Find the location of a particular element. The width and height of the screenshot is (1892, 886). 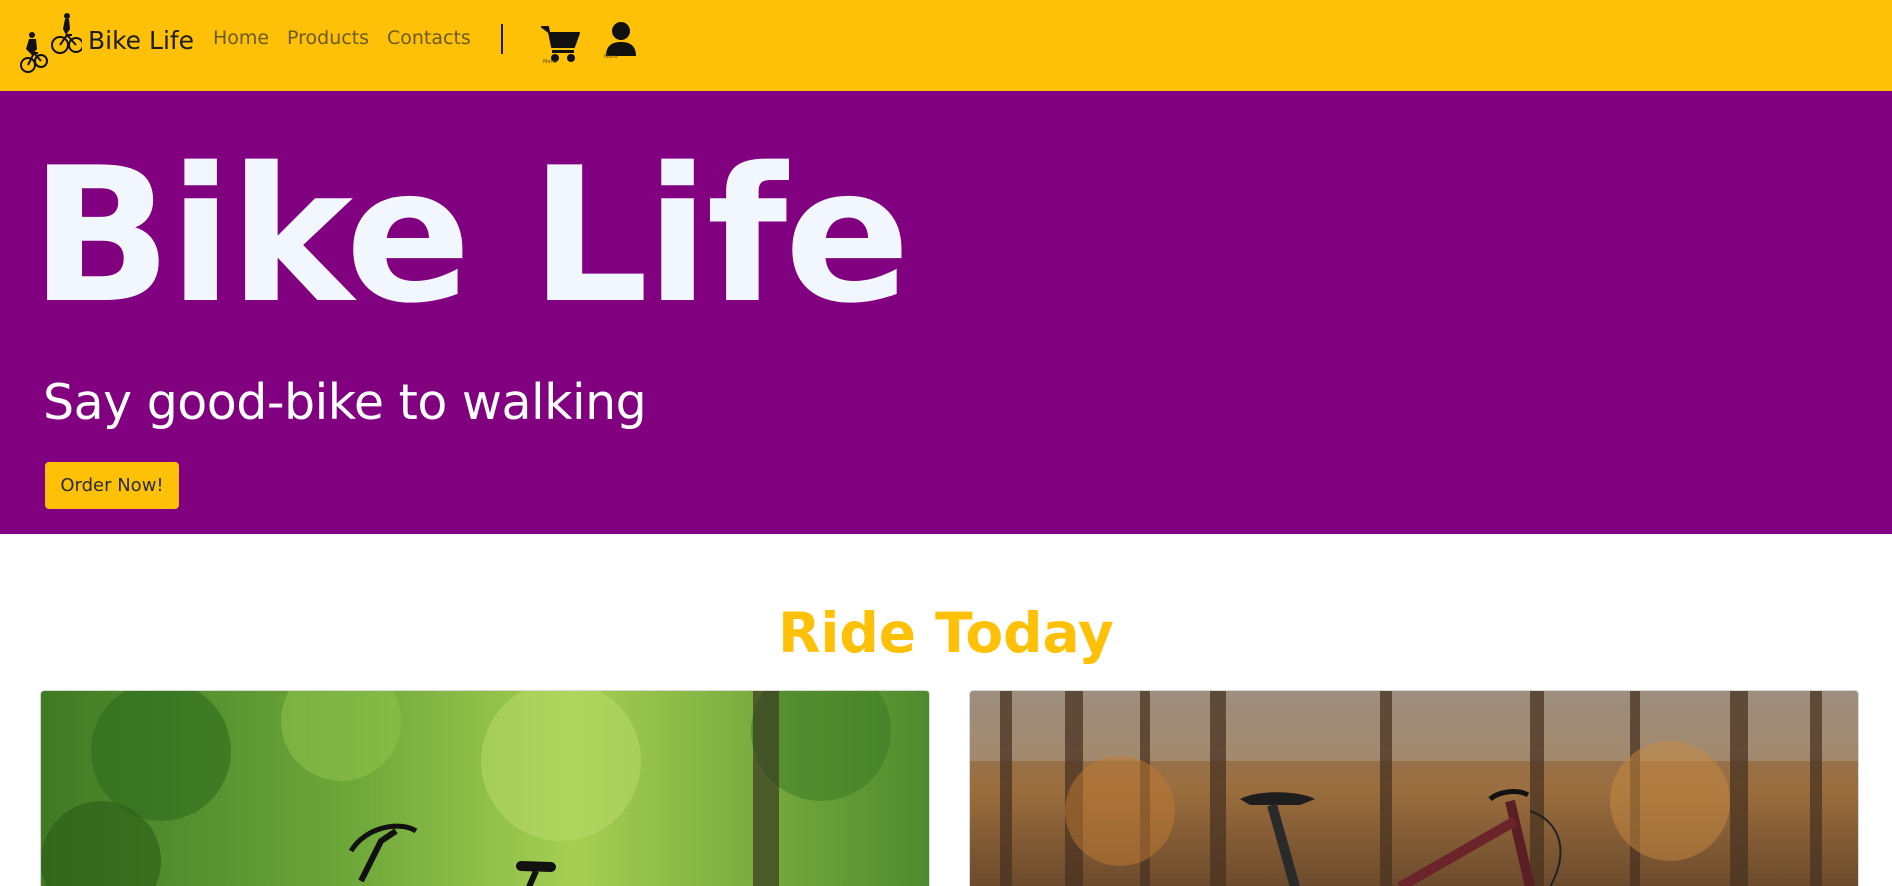

section-title: Ride Today is located at coordinates (946, 633).